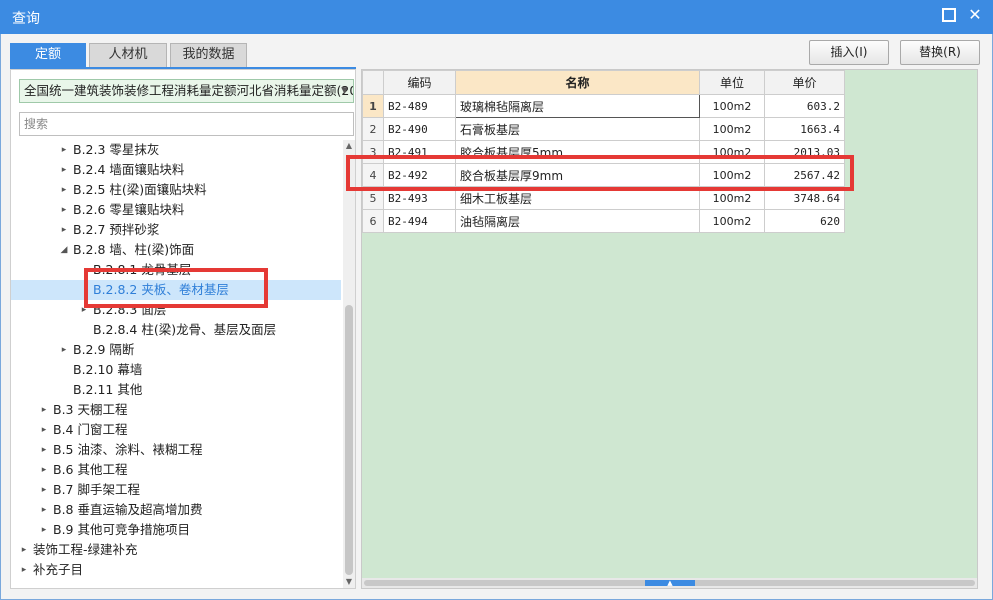 Image resolution: width=993 pixels, height=600 pixels. I want to click on tree-scrollbar: ▲ ▼, so click(349, 364).